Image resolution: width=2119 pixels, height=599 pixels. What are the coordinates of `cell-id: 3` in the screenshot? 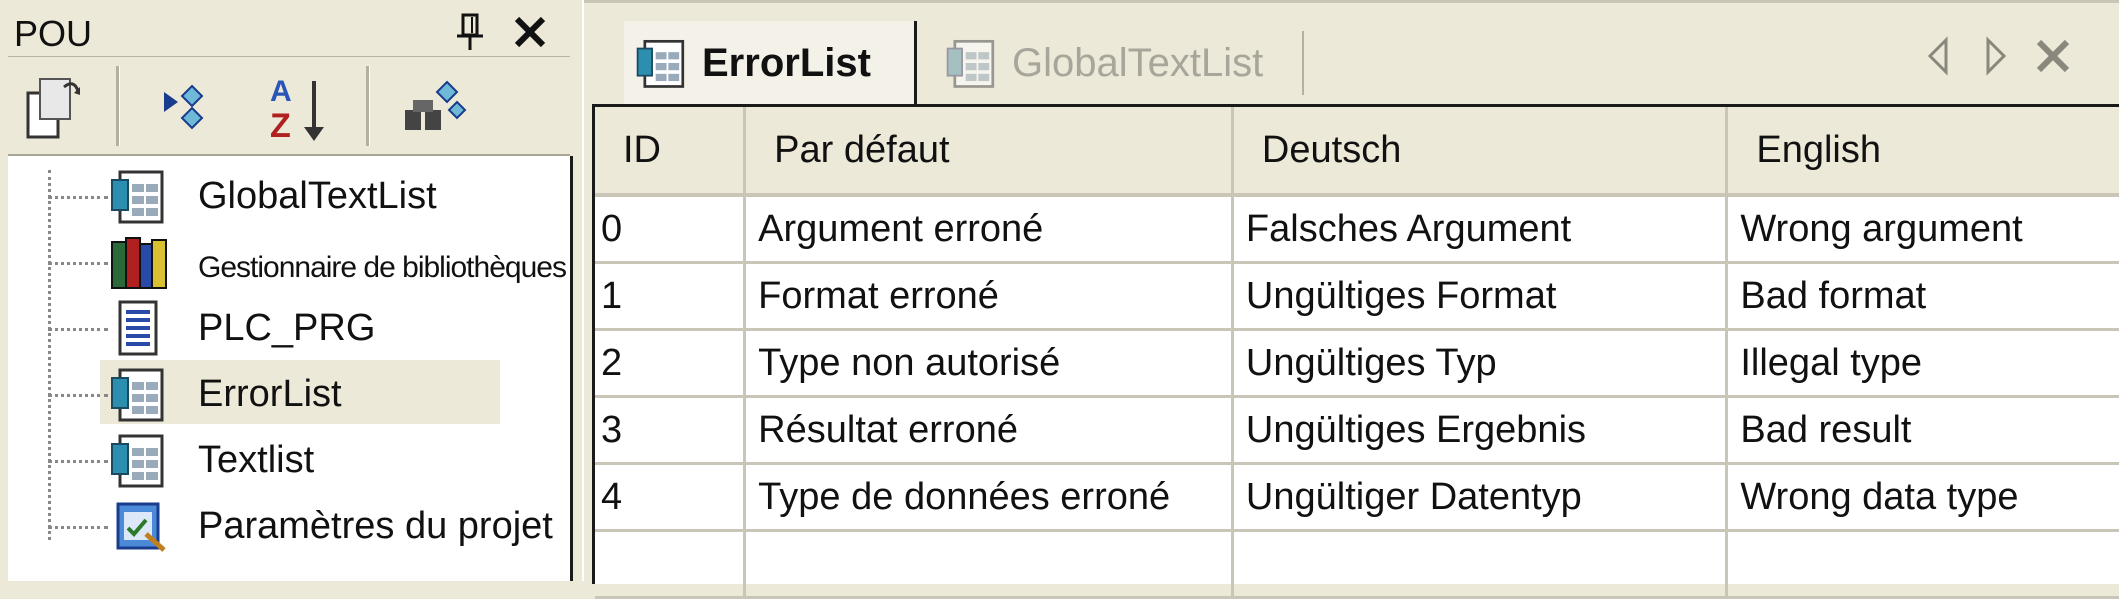 It's located at (671, 430).